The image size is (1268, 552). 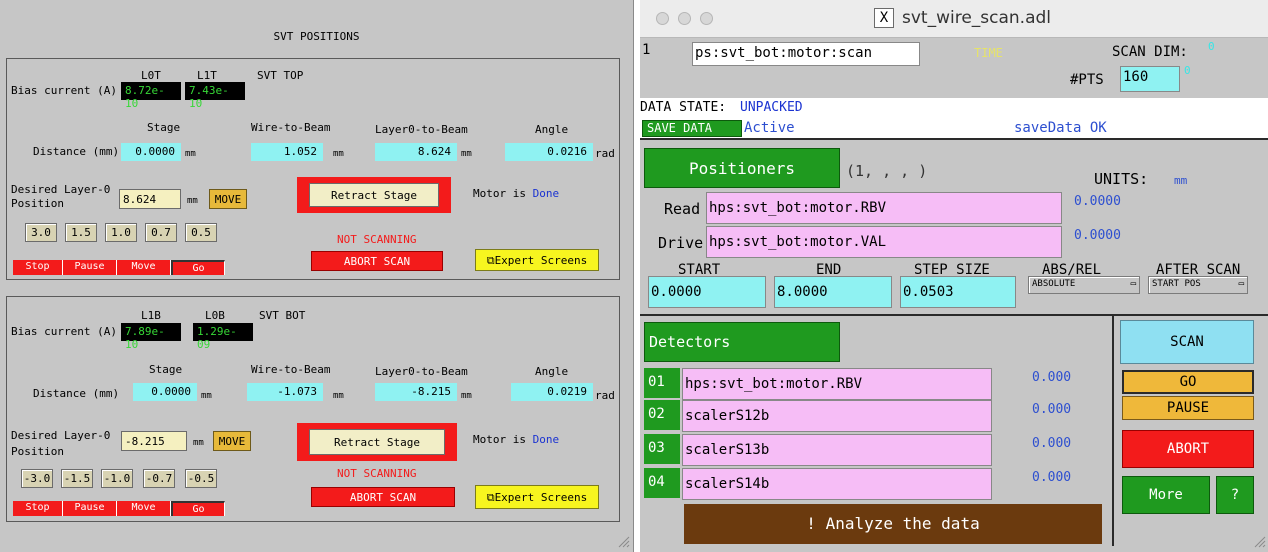 What do you see at coordinates (887, 171) in the screenshot?
I see `positioners-index: (1, , , )` at bounding box center [887, 171].